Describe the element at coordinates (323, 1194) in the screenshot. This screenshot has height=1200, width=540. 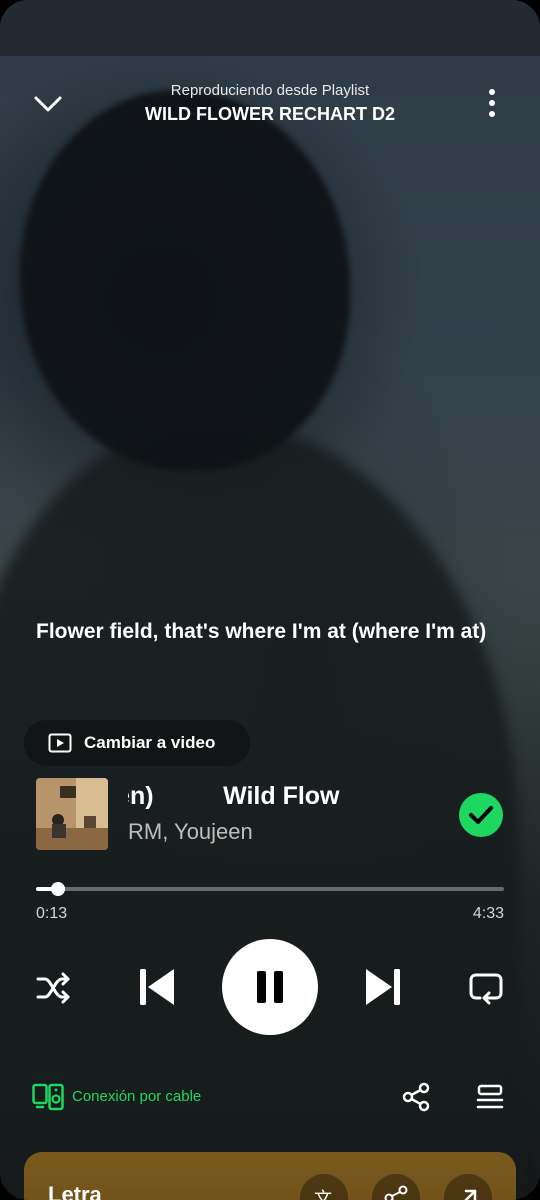
I see `svg-text: 文` at that location.